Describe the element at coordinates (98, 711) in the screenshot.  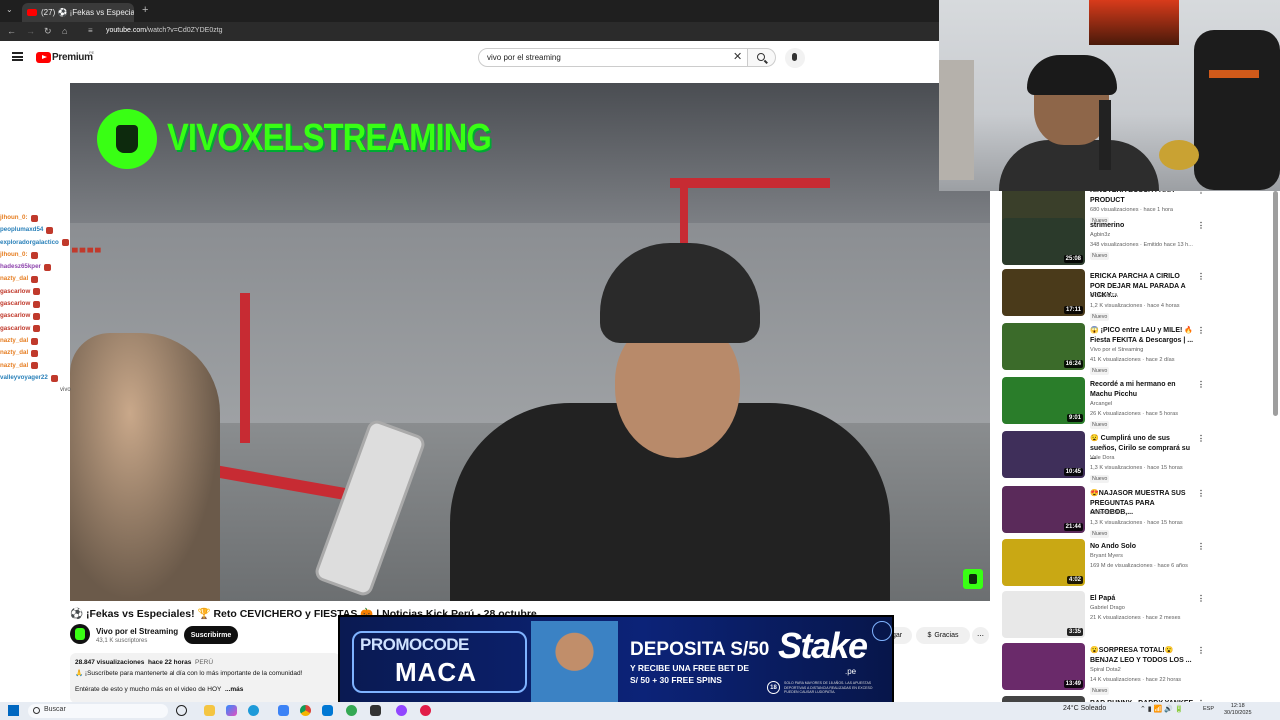
I see `taskbar-search: Buscar` at that location.